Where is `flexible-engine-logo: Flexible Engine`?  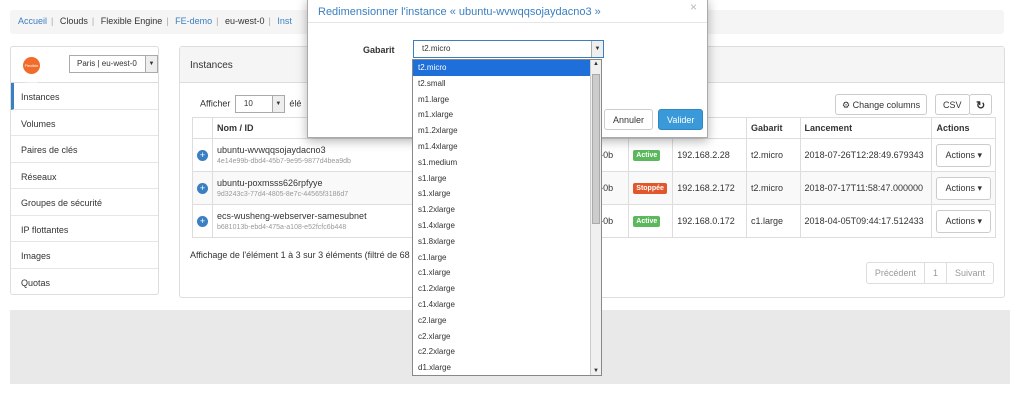 flexible-engine-logo: Flexible Engine is located at coordinates (31, 71).